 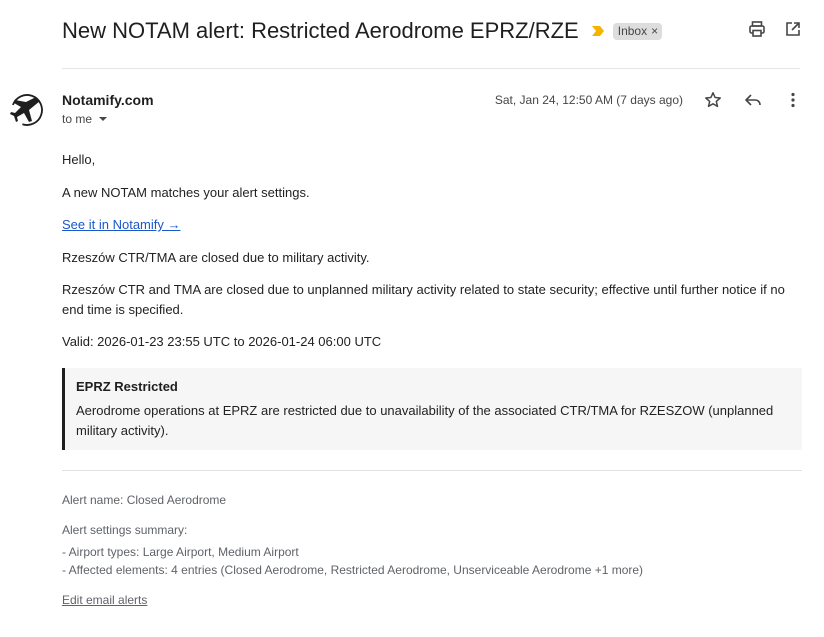 What do you see at coordinates (127, 386) in the screenshot?
I see `callout-title: EPRZ Restricted` at bounding box center [127, 386].